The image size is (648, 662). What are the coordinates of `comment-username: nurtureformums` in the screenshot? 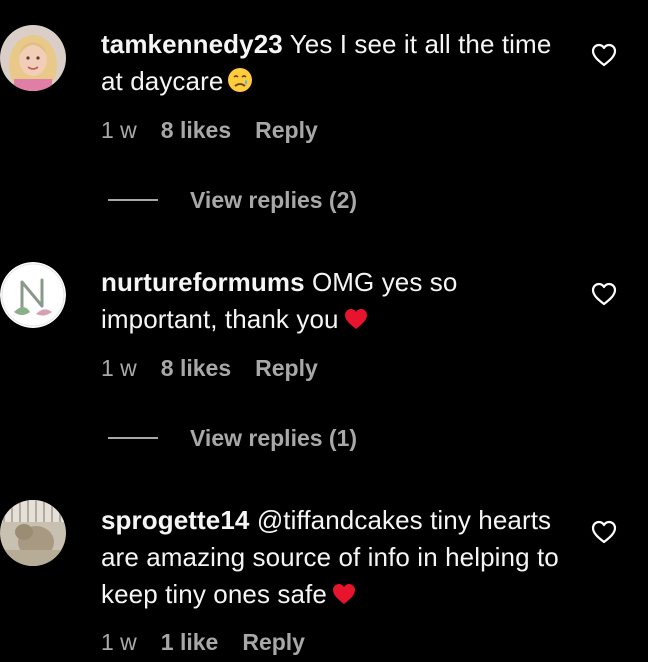 It's located at (203, 282).